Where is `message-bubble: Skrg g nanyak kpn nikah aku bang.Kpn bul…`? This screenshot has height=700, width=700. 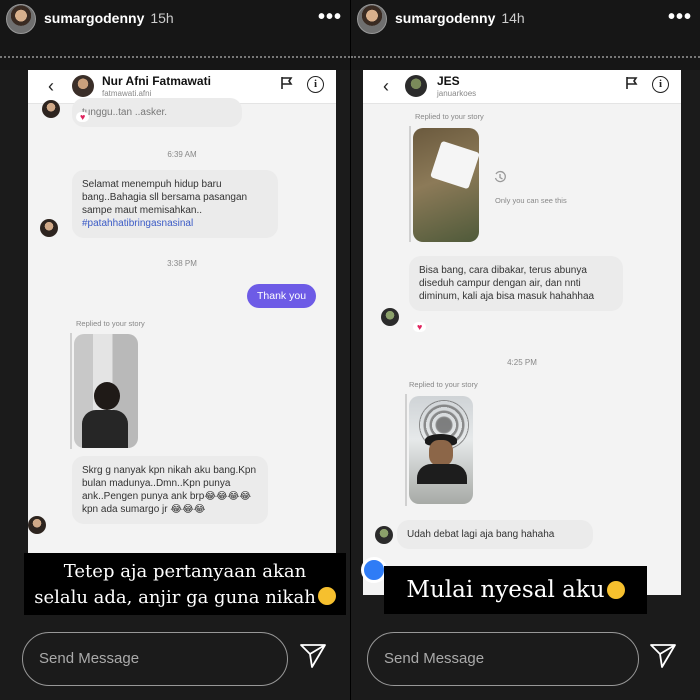 message-bubble: Skrg g nanyak kpn nikah aku bang.Kpn bul… is located at coordinates (170, 490).